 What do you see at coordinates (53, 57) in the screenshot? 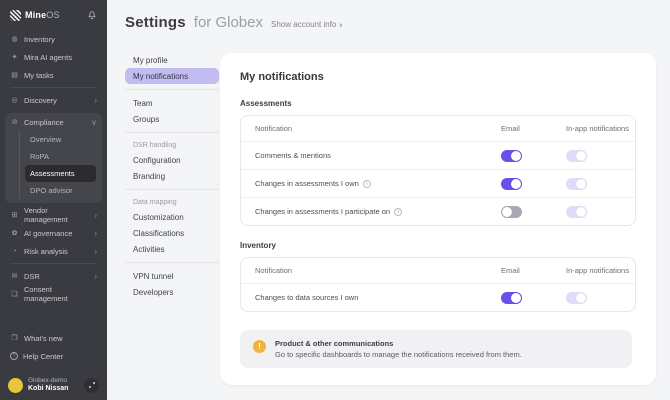
I see `sidebar-item-mira-ai-agents: ✦ Mira AI agents` at bounding box center [53, 57].